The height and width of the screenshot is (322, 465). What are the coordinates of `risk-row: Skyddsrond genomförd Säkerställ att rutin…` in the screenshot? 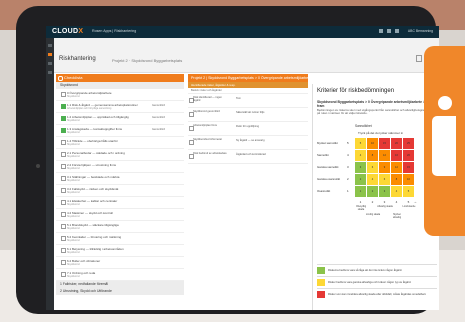 It's located at (248, 115).